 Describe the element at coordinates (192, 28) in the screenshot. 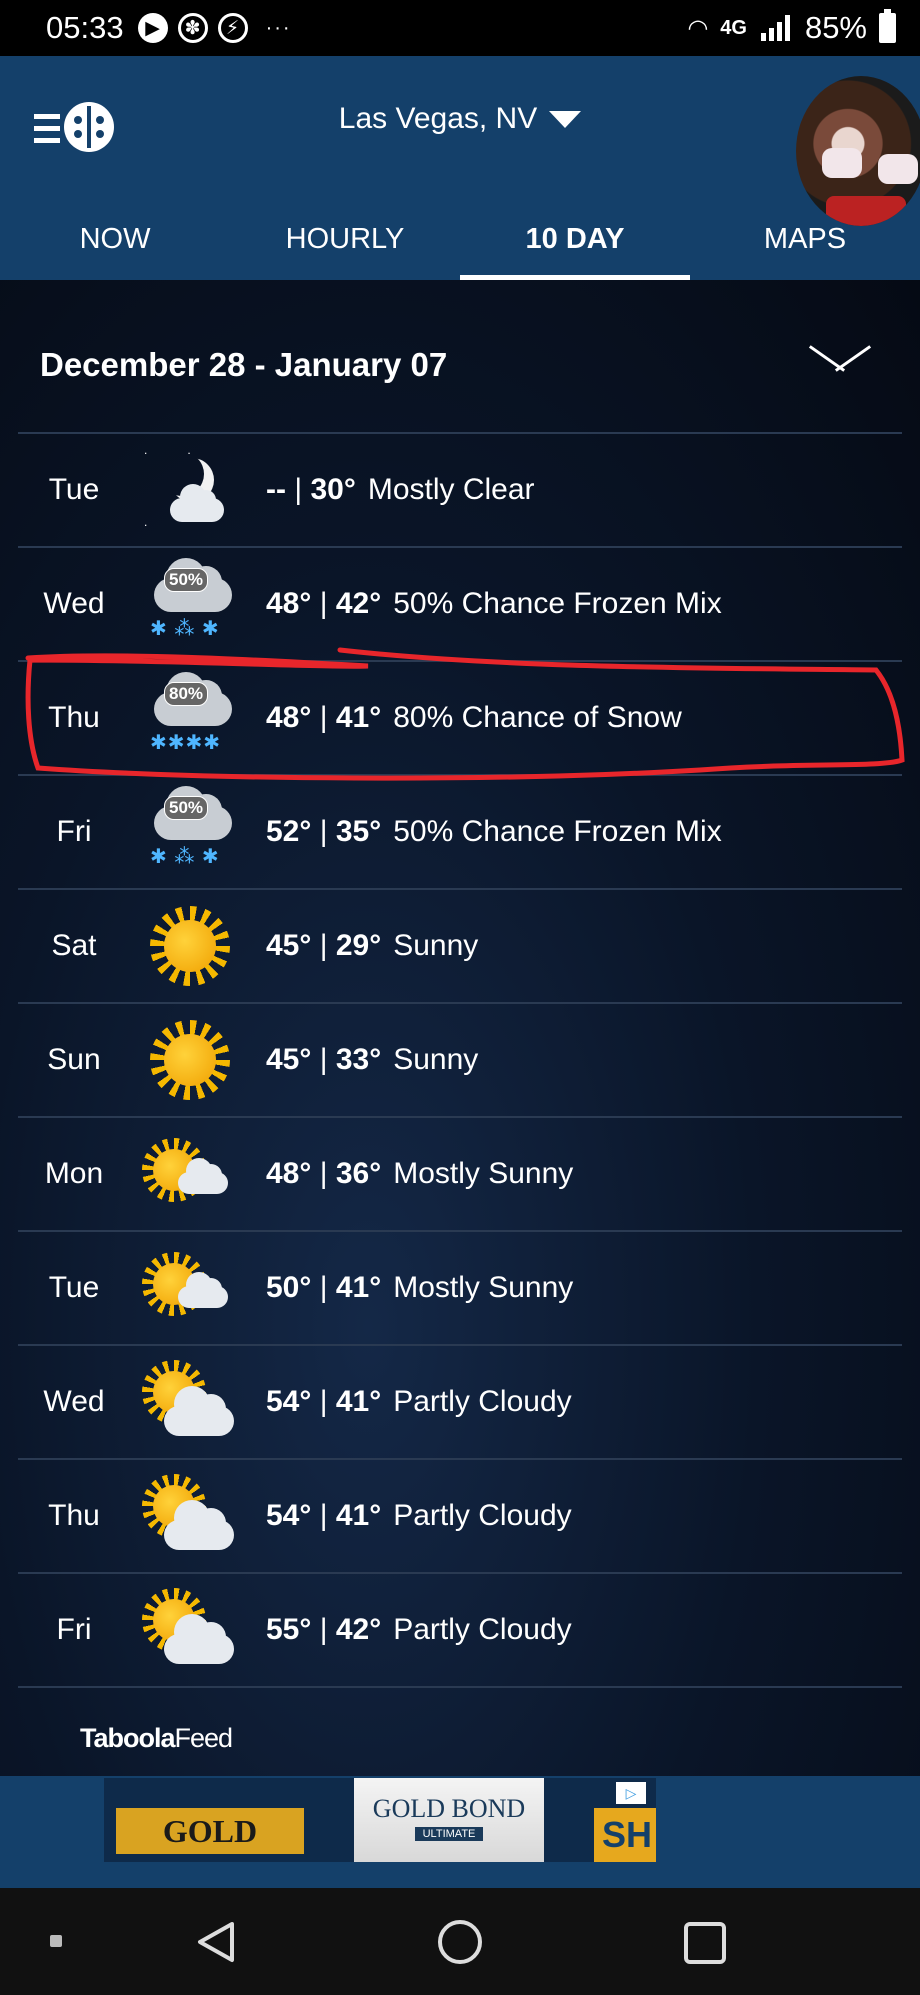

I see `activity-icon: ✽` at that location.